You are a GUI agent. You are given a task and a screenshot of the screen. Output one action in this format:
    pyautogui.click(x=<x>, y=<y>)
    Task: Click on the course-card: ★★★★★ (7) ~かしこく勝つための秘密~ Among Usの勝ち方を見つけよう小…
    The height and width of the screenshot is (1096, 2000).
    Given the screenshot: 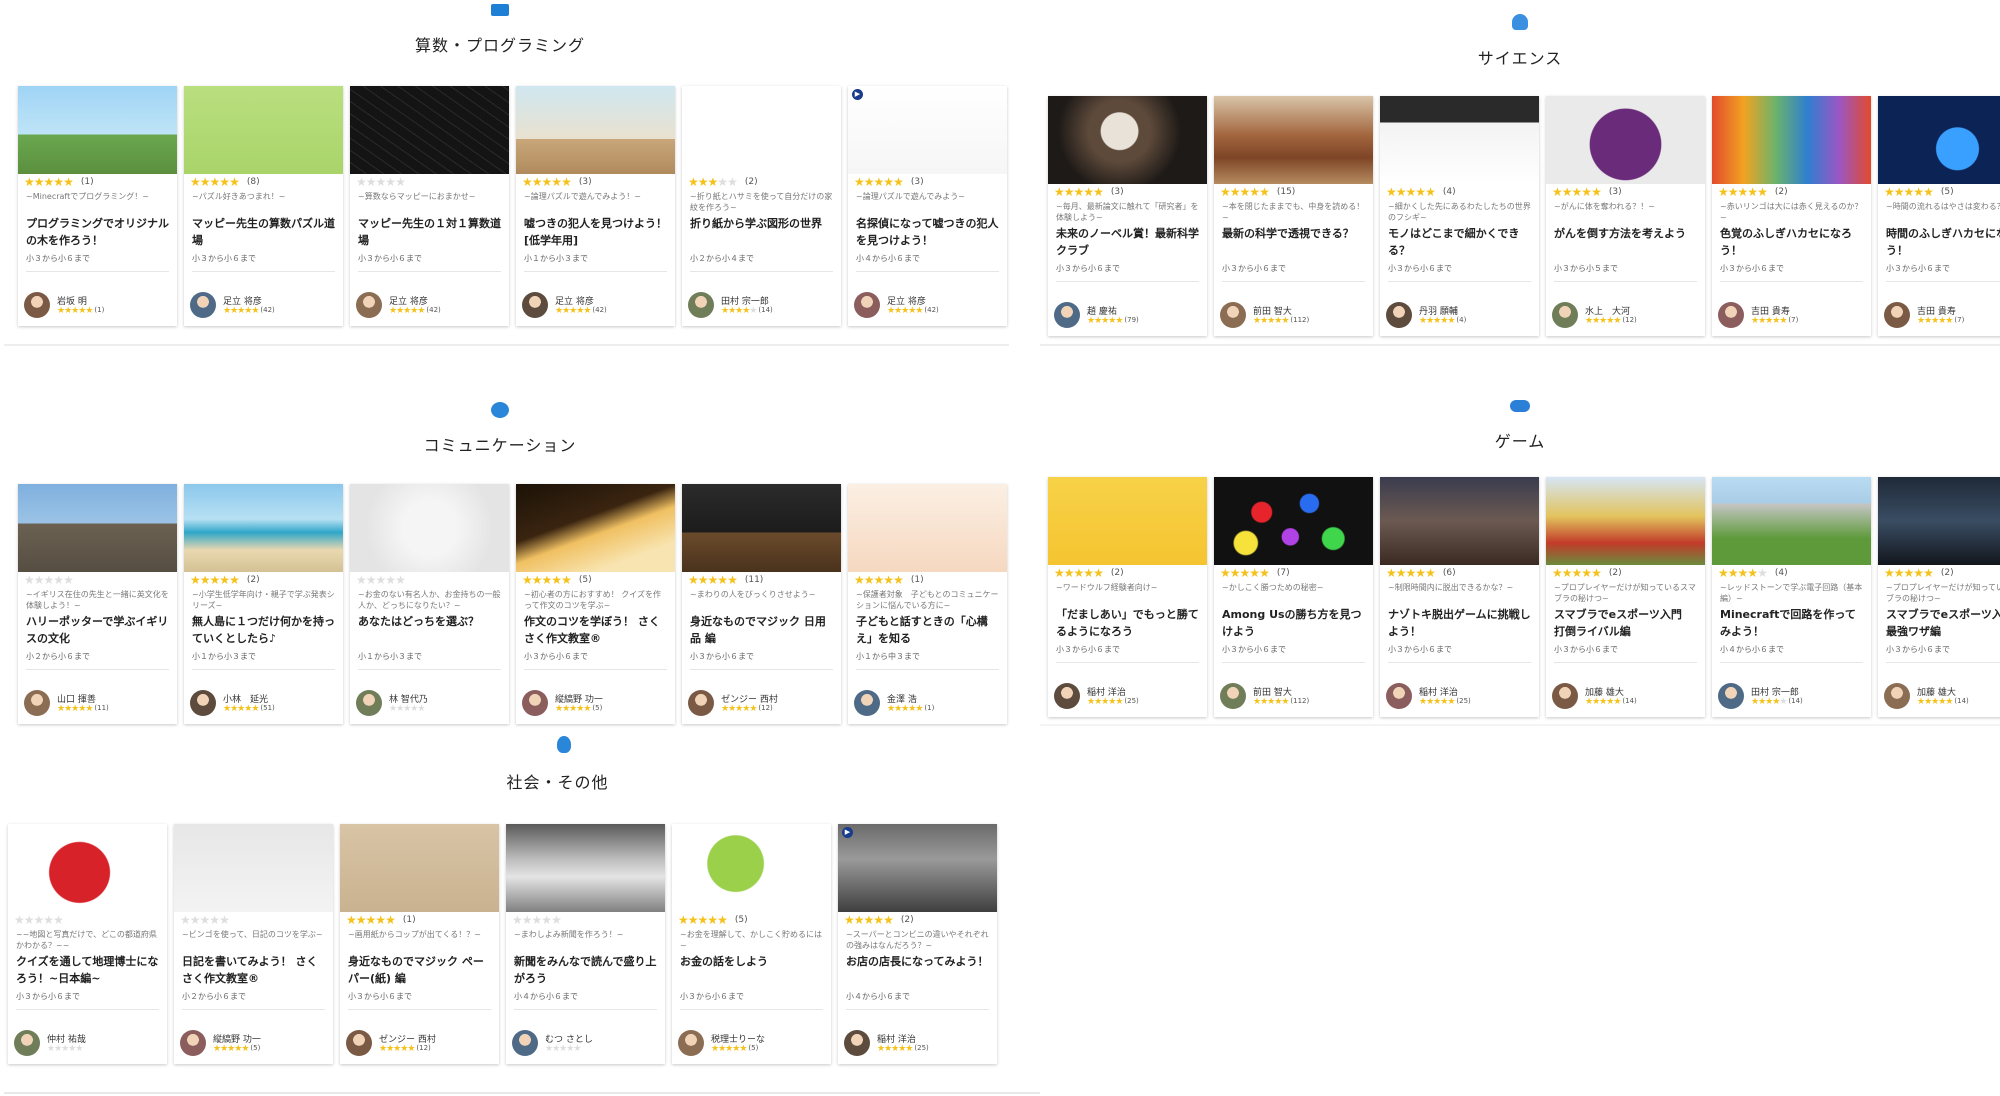 What is the action you would take?
    pyautogui.click(x=1293, y=597)
    